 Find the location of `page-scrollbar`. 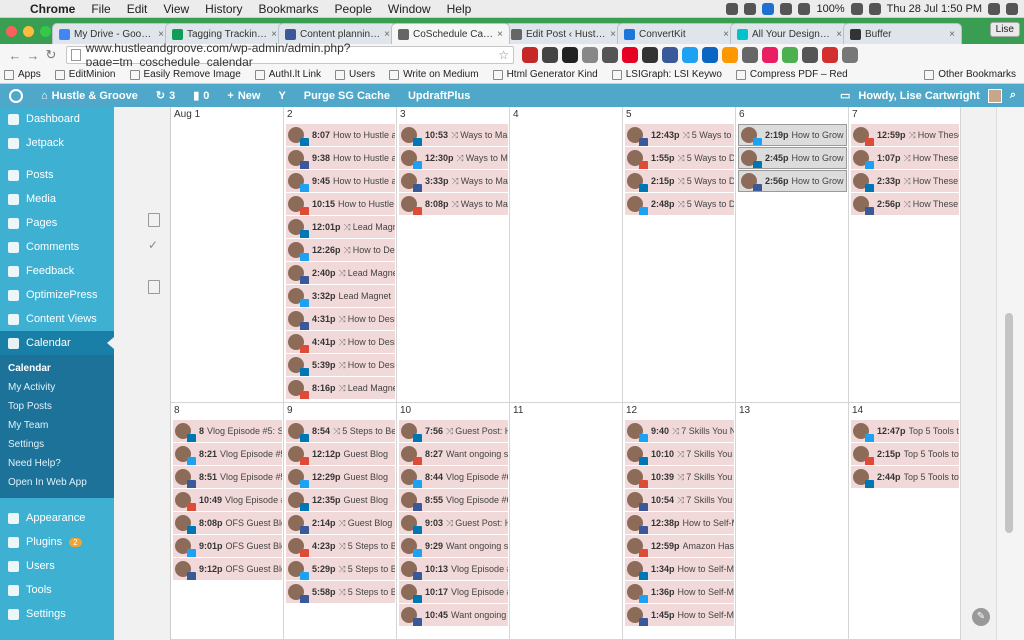

page-scrollbar is located at coordinates (1010, 373).